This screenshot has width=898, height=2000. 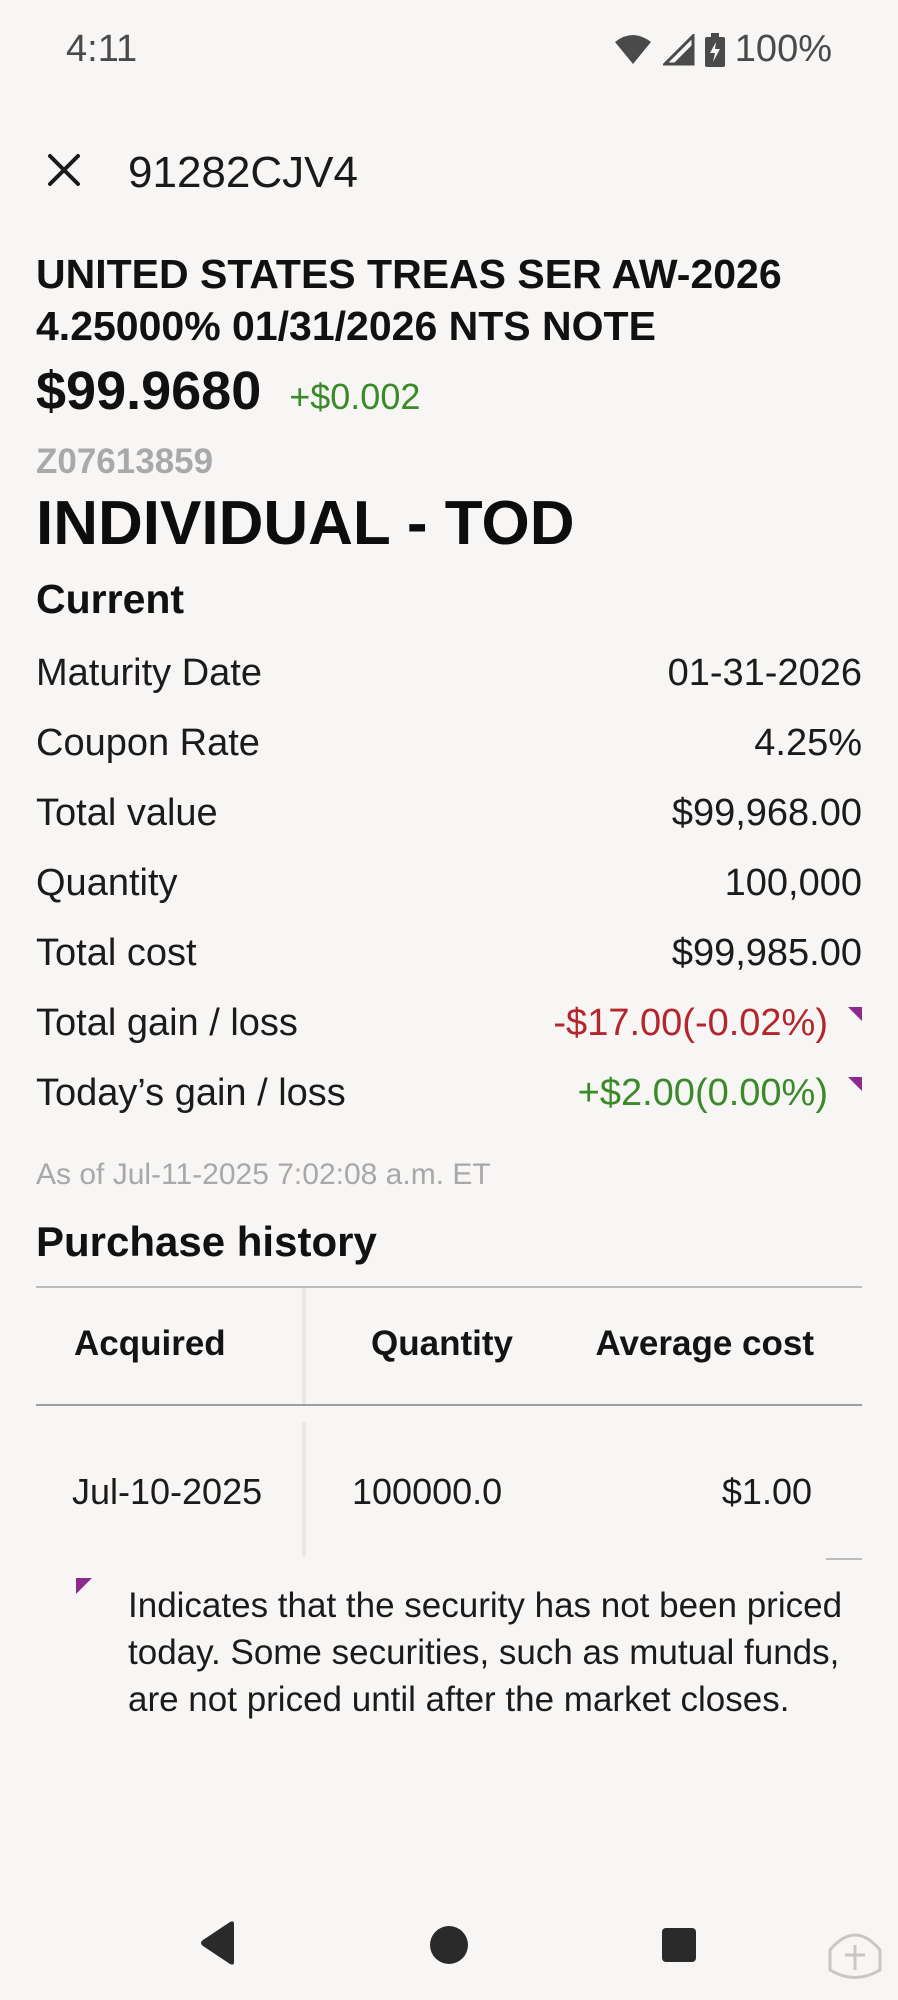 What do you see at coordinates (704, 1343) in the screenshot?
I see `column-header-average-cost: Average cost` at bounding box center [704, 1343].